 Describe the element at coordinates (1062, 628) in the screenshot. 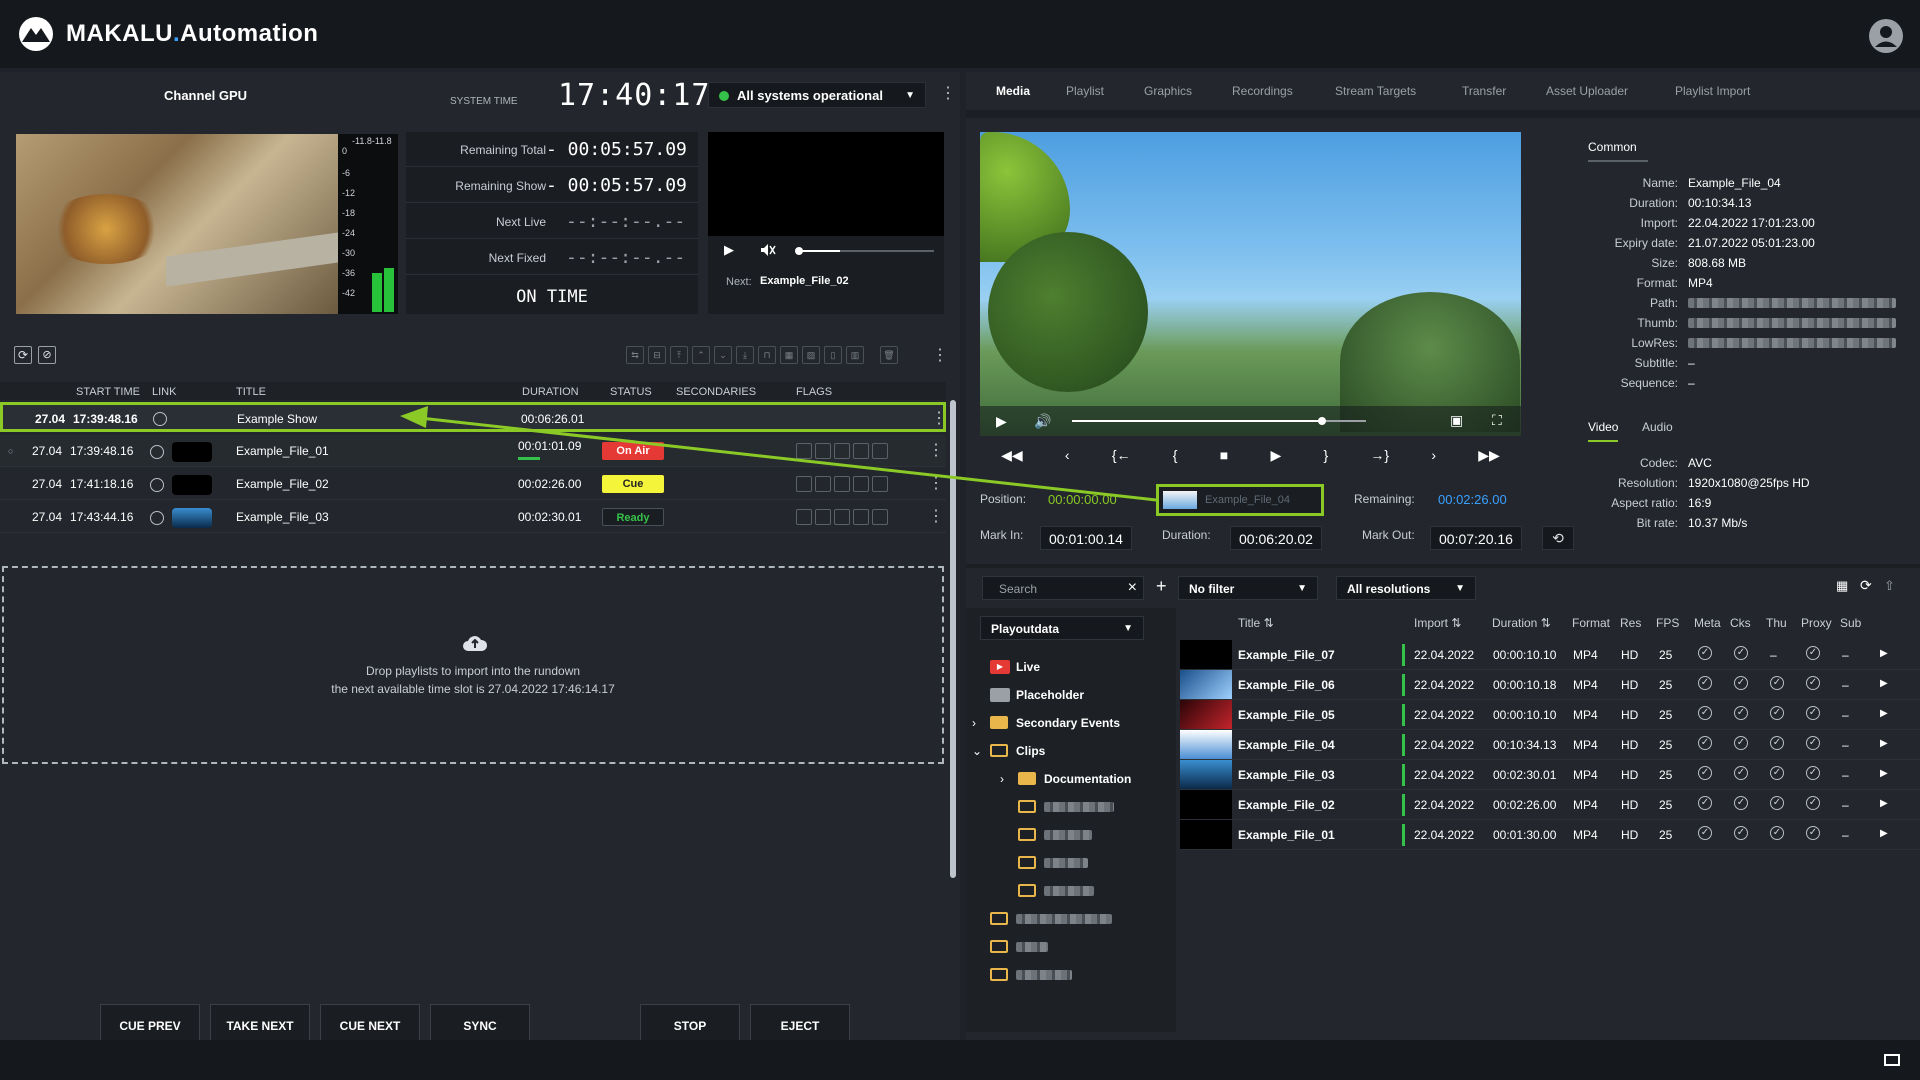

I see `source-select: Playoutdata ▼` at that location.